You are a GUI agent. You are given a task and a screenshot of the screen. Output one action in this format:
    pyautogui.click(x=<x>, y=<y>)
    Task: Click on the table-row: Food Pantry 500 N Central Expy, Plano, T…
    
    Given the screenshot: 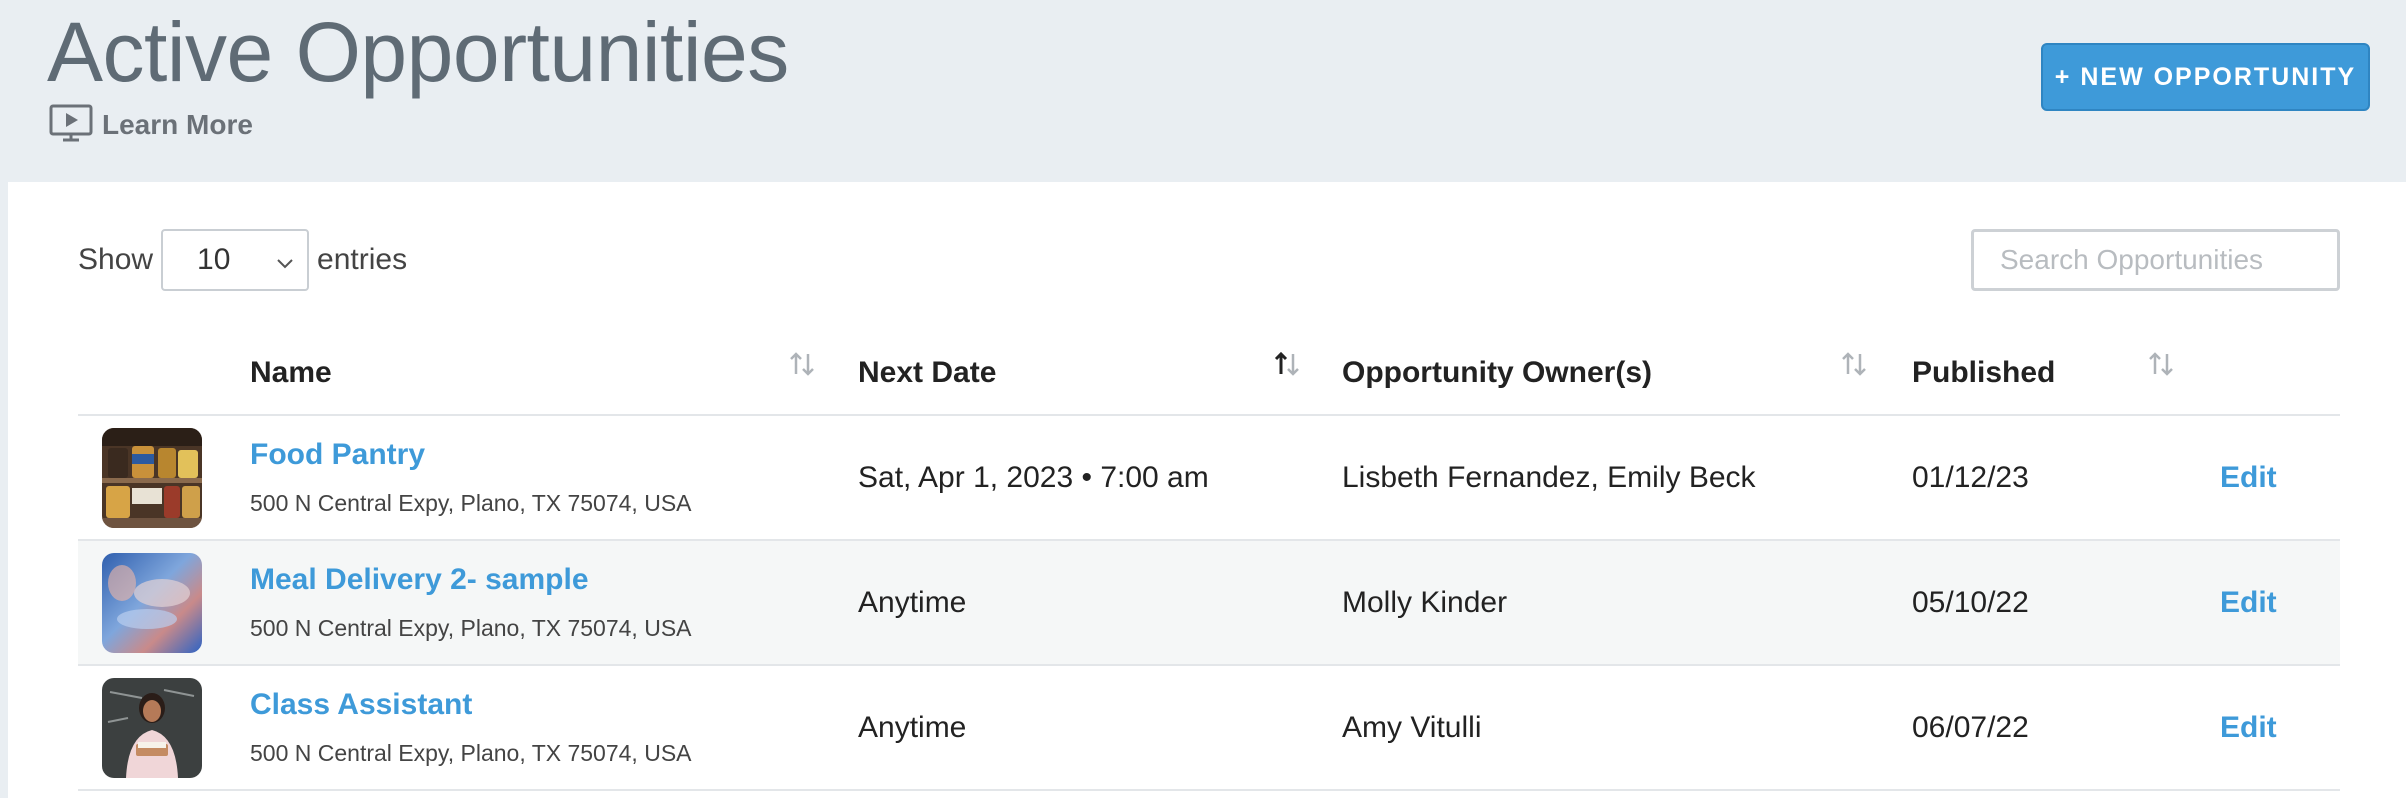 What is the action you would take?
    pyautogui.click(x=1209, y=478)
    